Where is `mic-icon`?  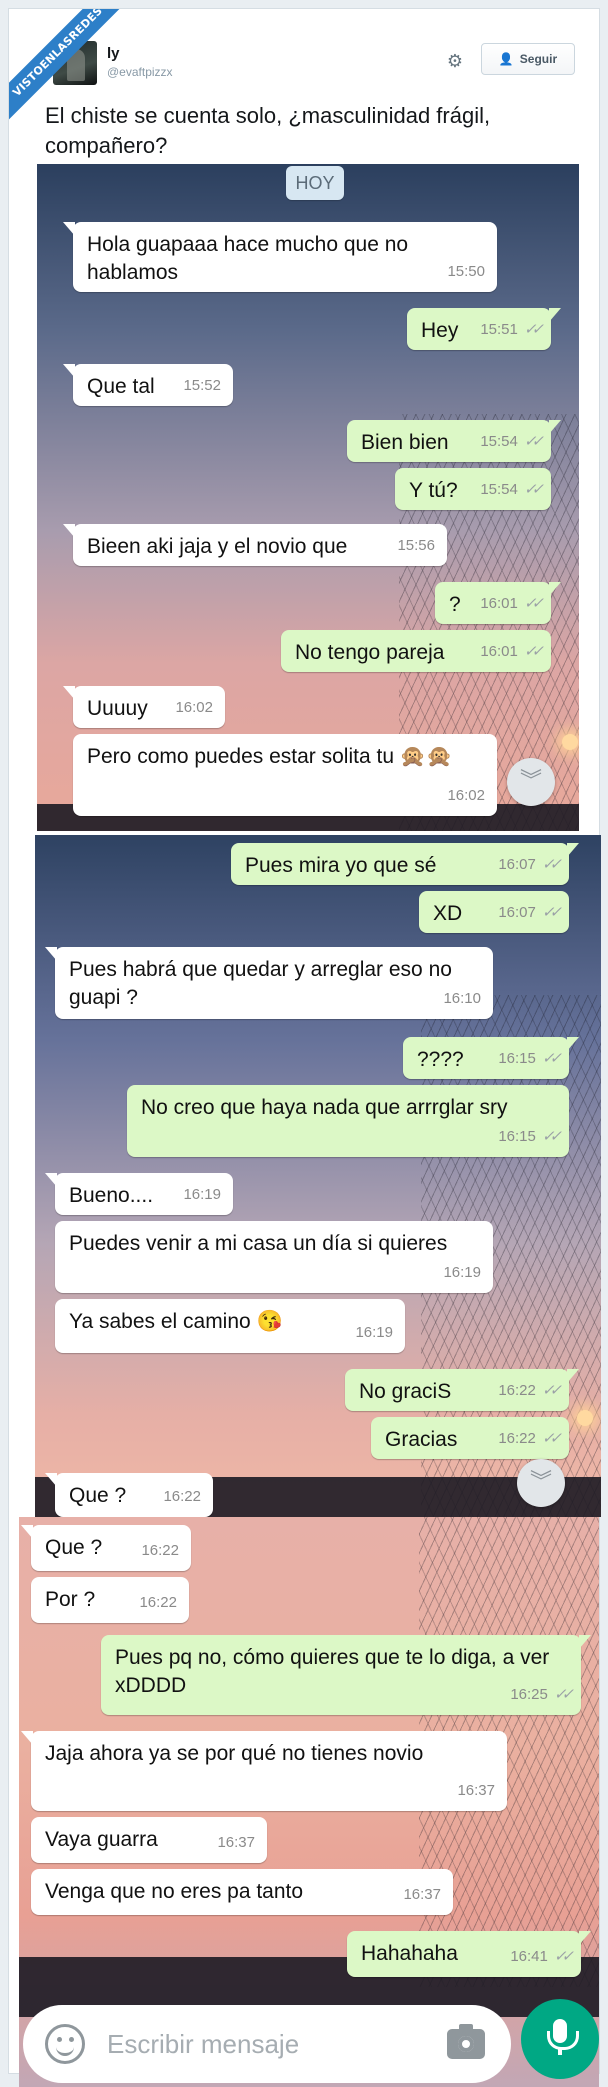 mic-icon is located at coordinates (563, 2034).